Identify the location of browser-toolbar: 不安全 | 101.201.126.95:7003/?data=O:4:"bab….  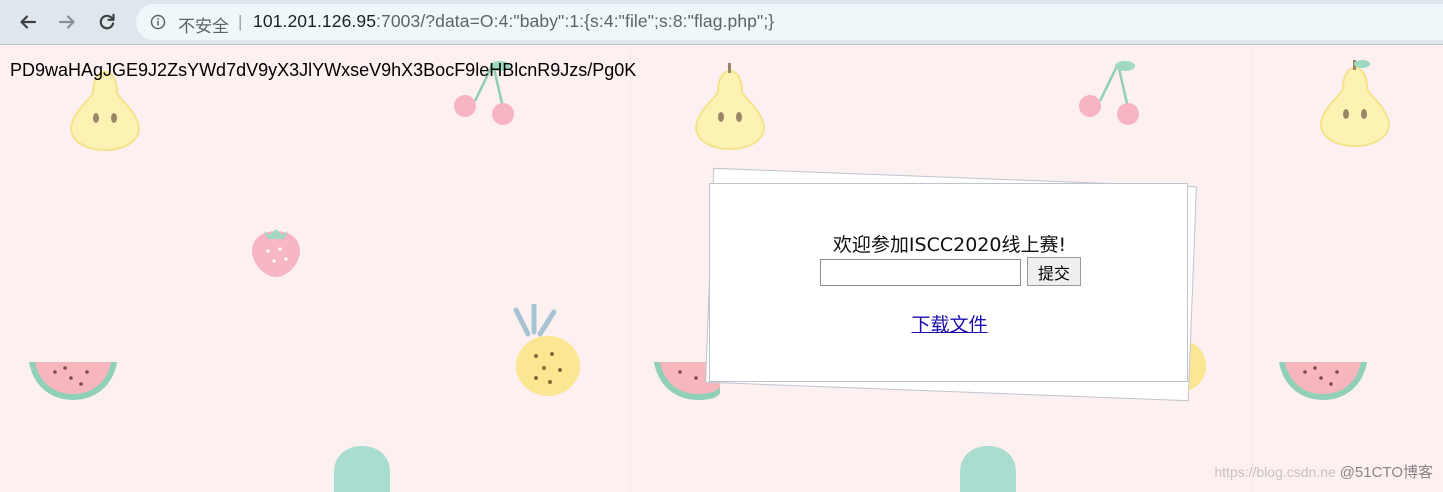
(721, 22).